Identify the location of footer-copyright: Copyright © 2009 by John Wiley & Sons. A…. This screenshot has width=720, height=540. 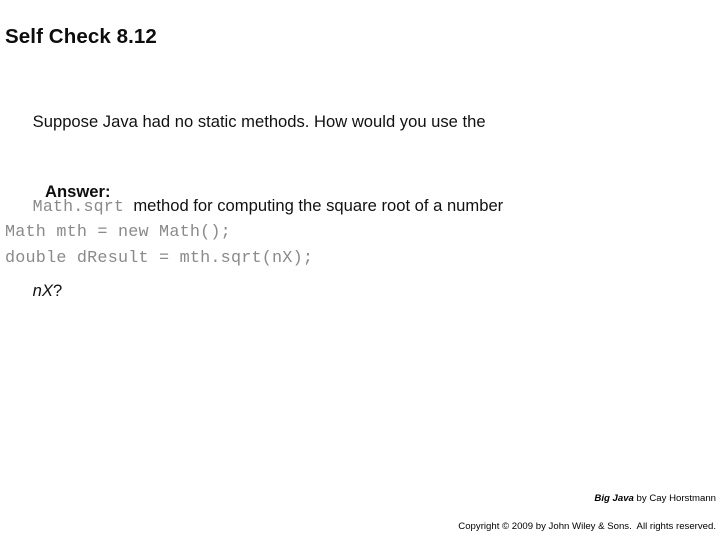
(587, 526).